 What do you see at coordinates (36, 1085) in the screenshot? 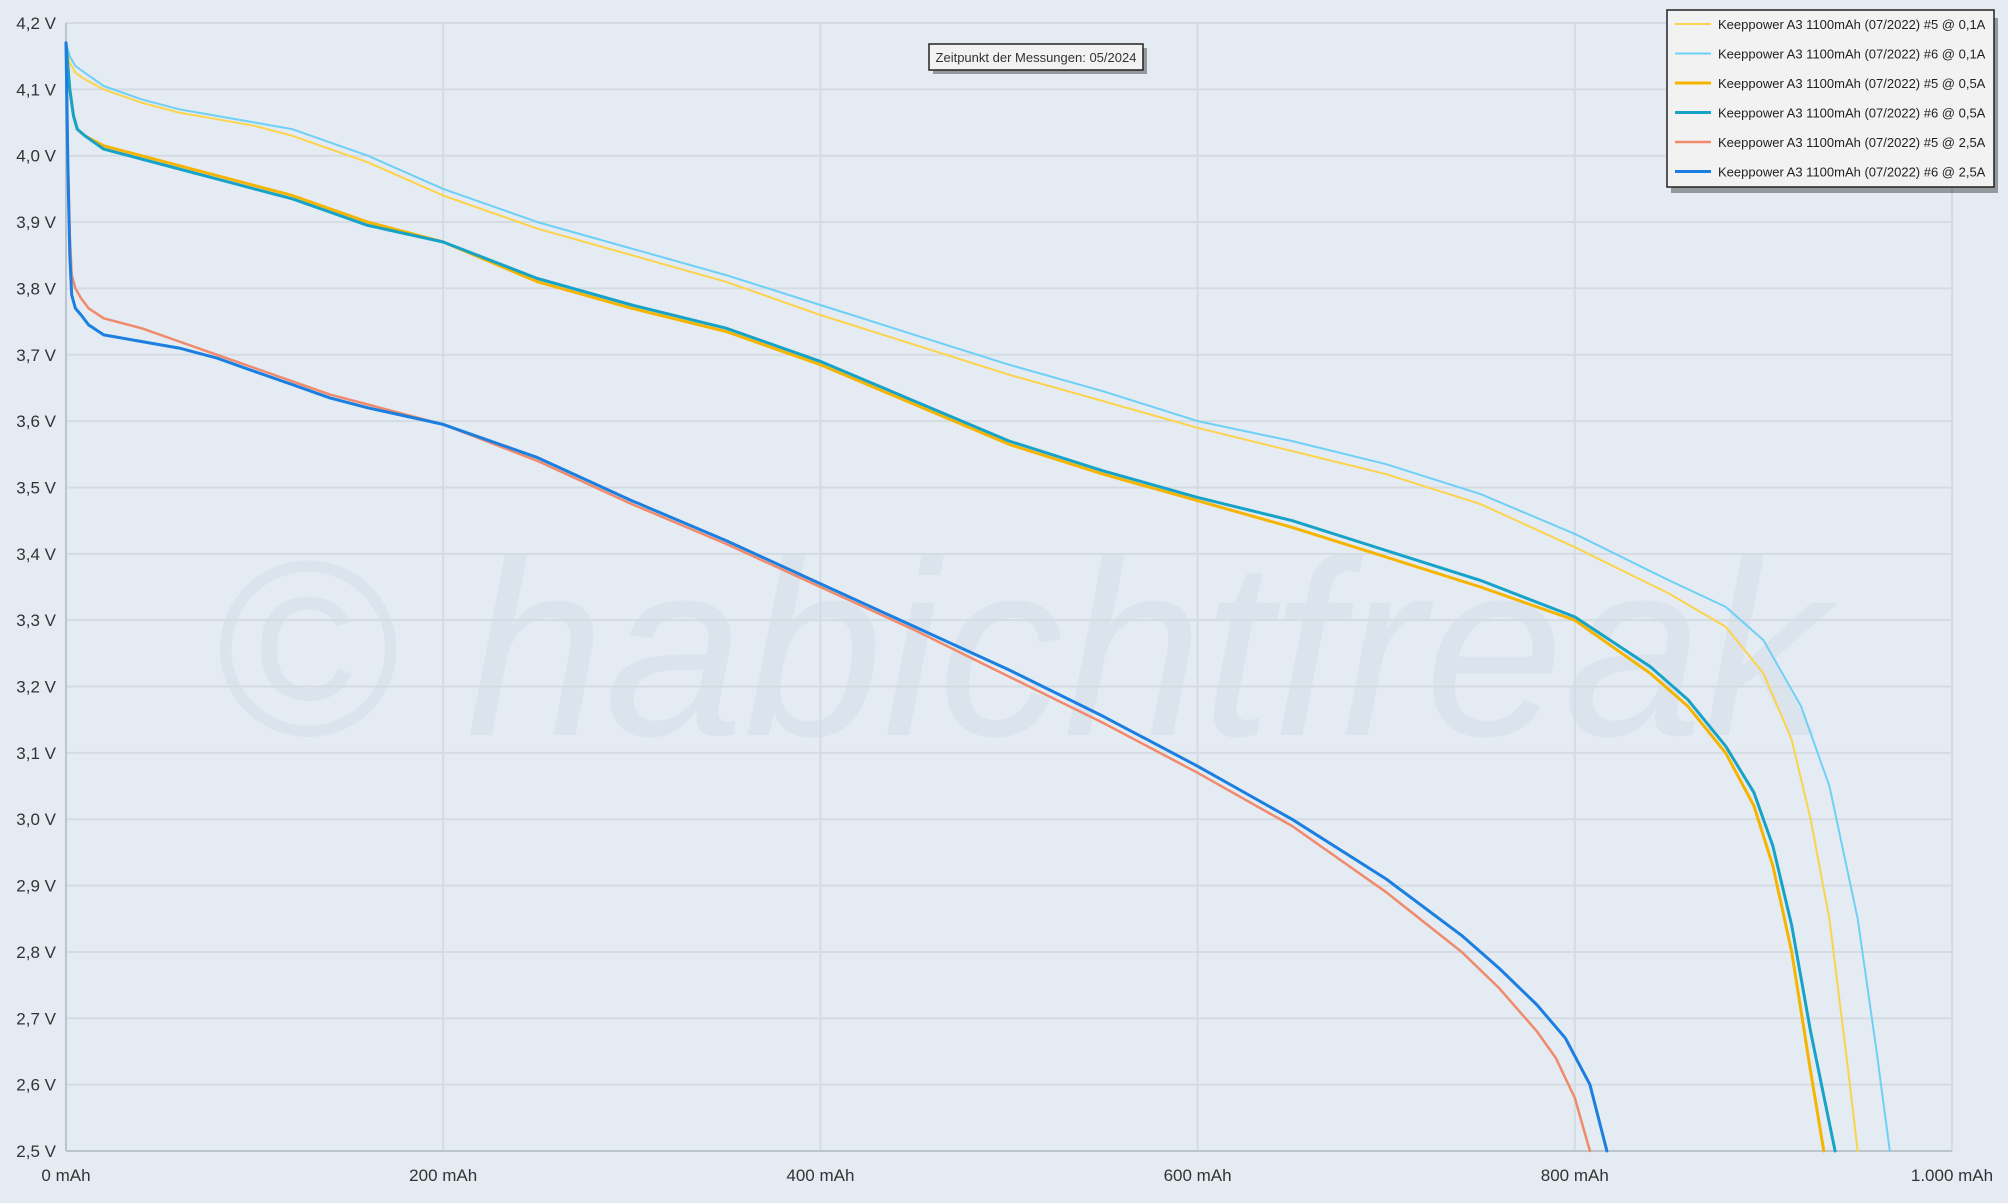
I see `y-tick-label: 2,6 V` at bounding box center [36, 1085].